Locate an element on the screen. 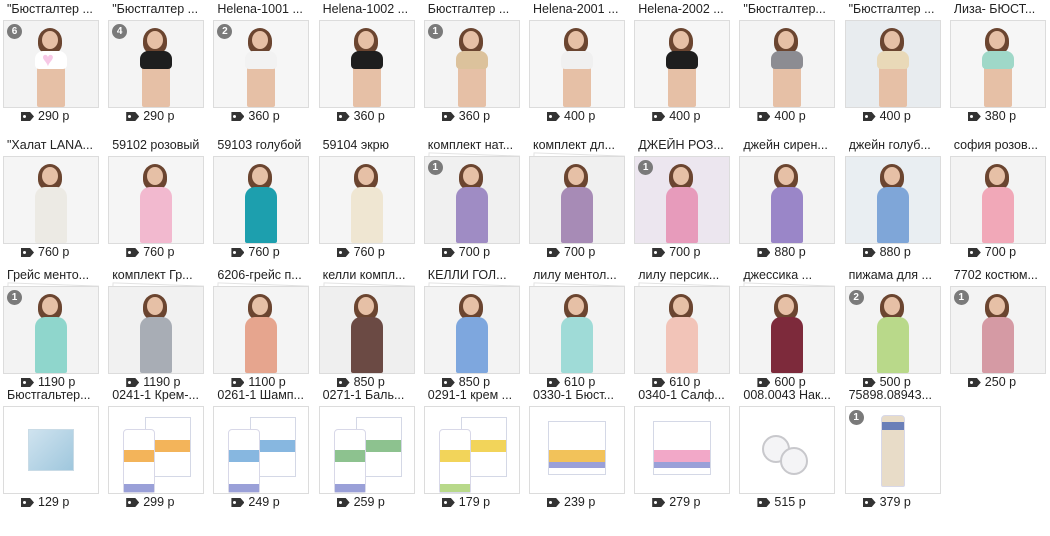 Image resolution: width=1050 pixels, height=536 pixels. product-card: Лиза- БЮСТ... 380 р is located at coordinates (997, 66).